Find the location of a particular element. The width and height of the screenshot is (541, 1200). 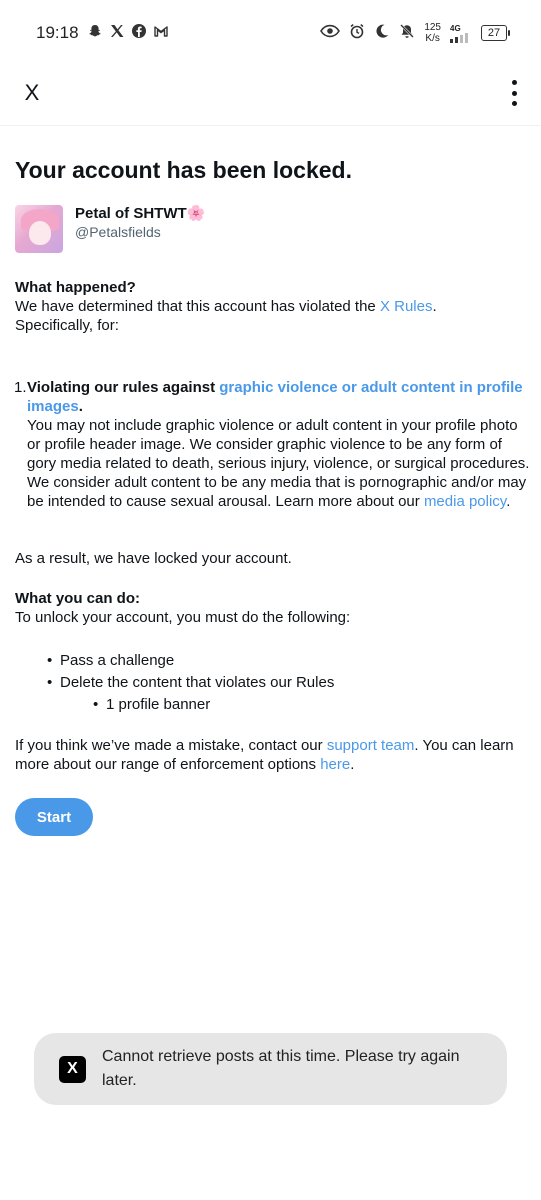

x-rules-link: X Rules is located at coordinates (406, 306).